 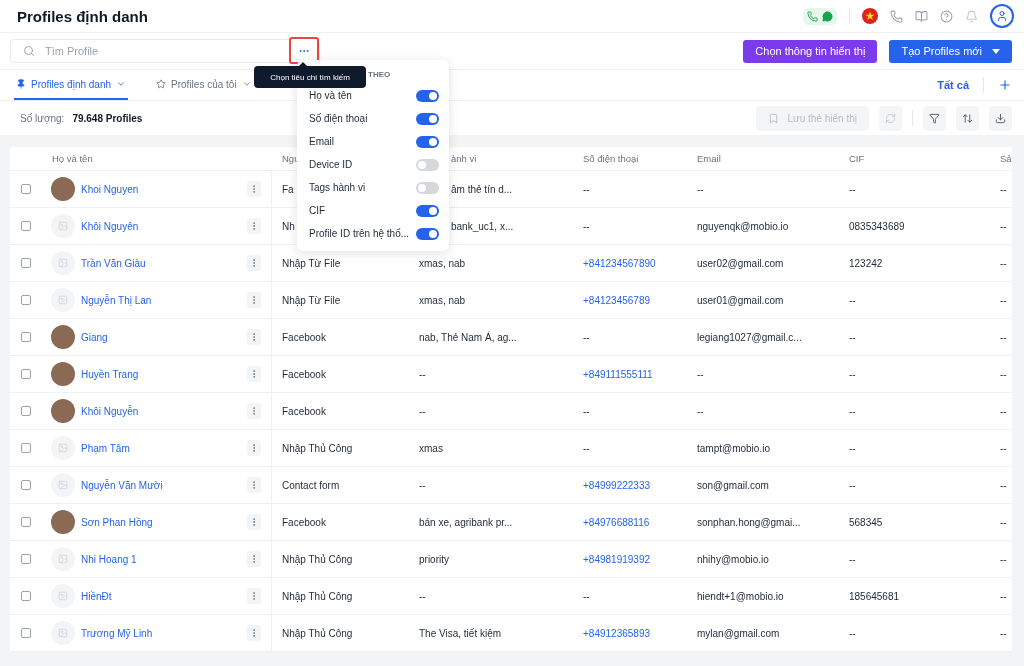 What do you see at coordinates (117, 522) in the screenshot?
I see `profile-name-link: Sơn Phan Hồng` at bounding box center [117, 522].